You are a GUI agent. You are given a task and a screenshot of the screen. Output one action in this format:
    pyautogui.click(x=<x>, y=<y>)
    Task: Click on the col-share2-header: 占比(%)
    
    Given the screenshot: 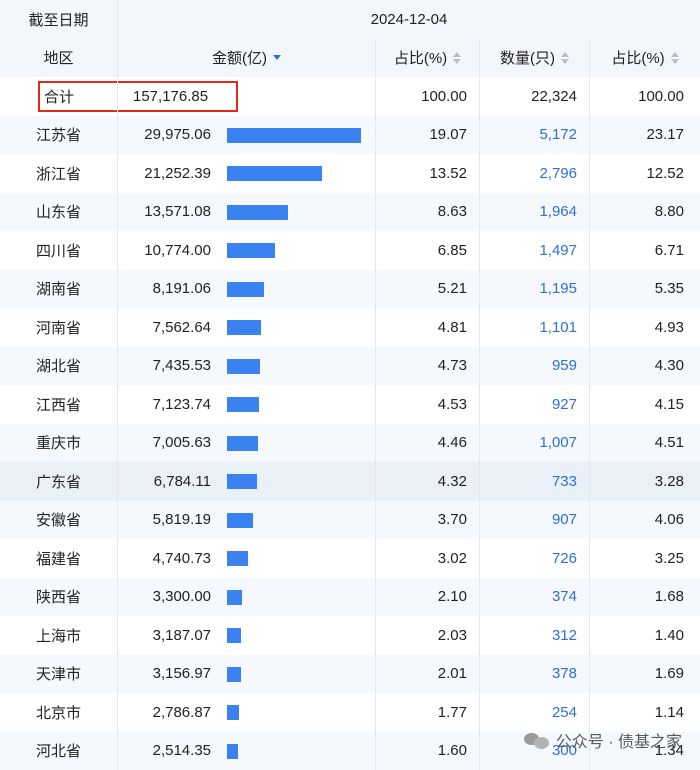 What is the action you would take?
    pyautogui.click(x=645, y=58)
    